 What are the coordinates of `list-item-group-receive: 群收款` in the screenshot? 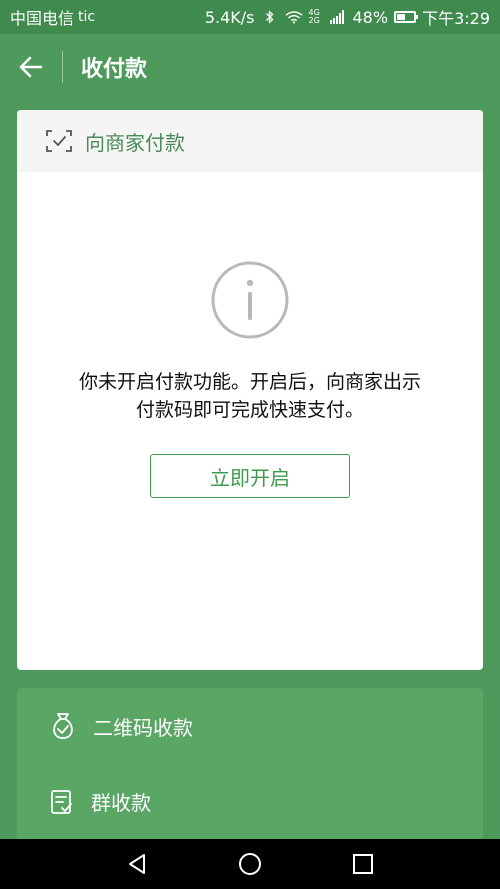 It's located at (250, 801).